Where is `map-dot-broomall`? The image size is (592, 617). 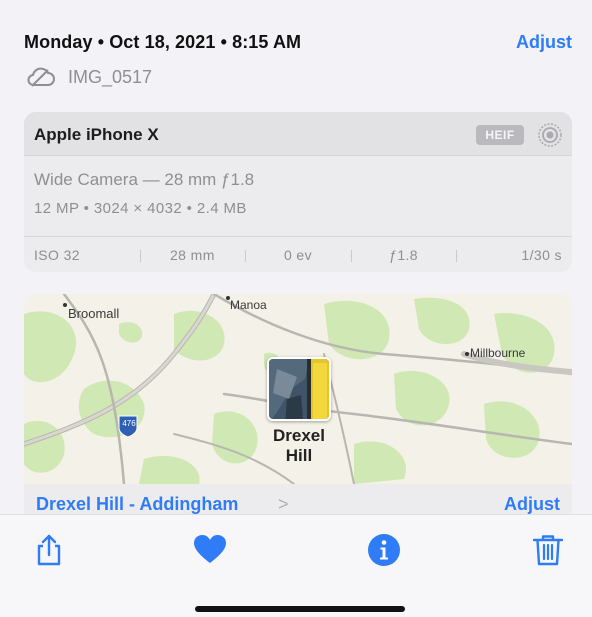 map-dot-broomall is located at coordinates (65, 305).